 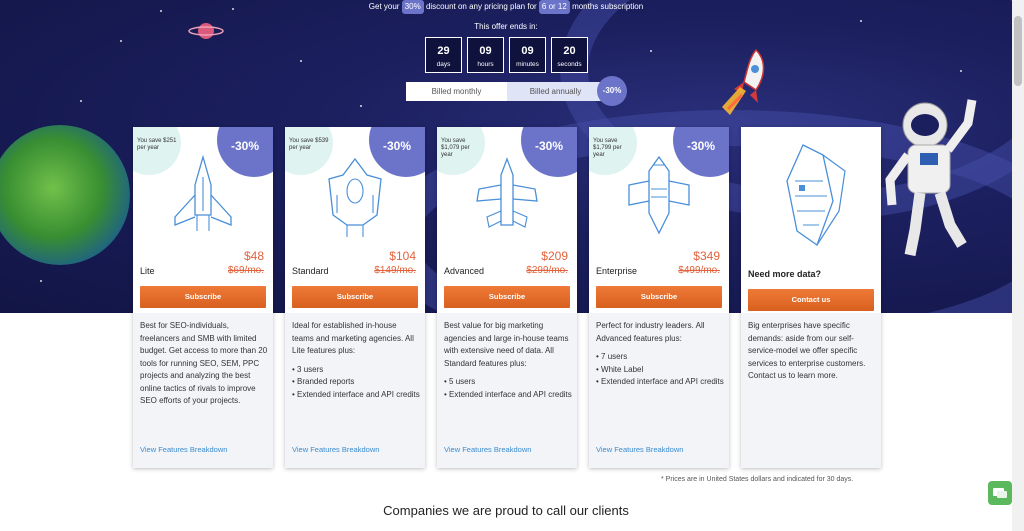 What do you see at coordinates (443, 51) in the screenshot?
I see `countdown-value: 29` at bounding box center [443, 51].